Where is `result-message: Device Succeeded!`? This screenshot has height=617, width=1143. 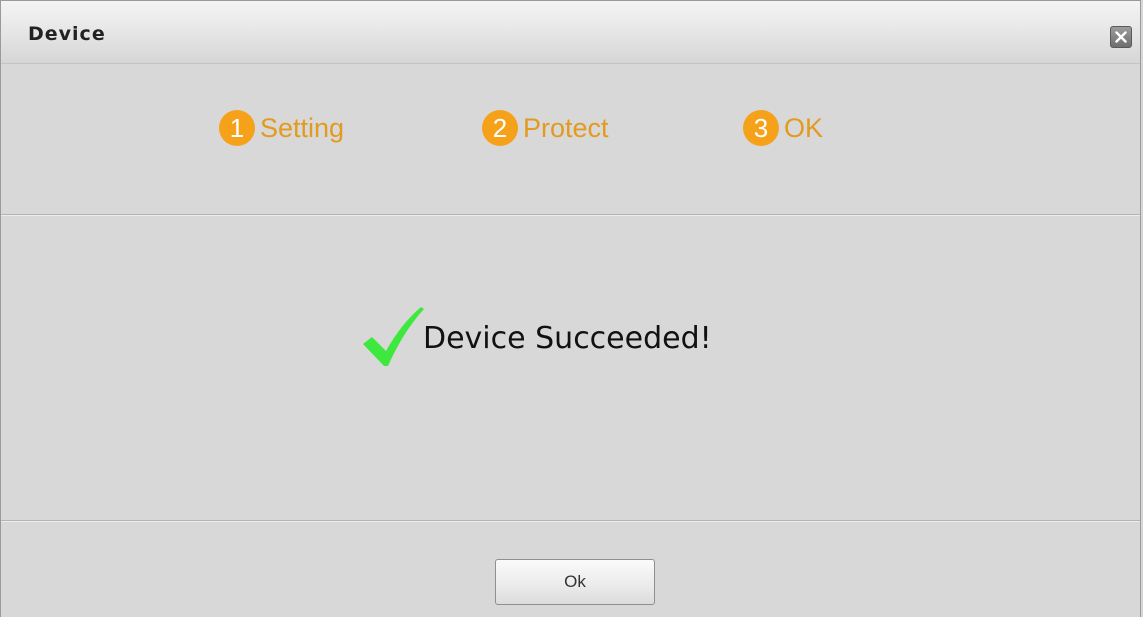 result-message: Device Succeeded! is located at coordinates (536, 336).